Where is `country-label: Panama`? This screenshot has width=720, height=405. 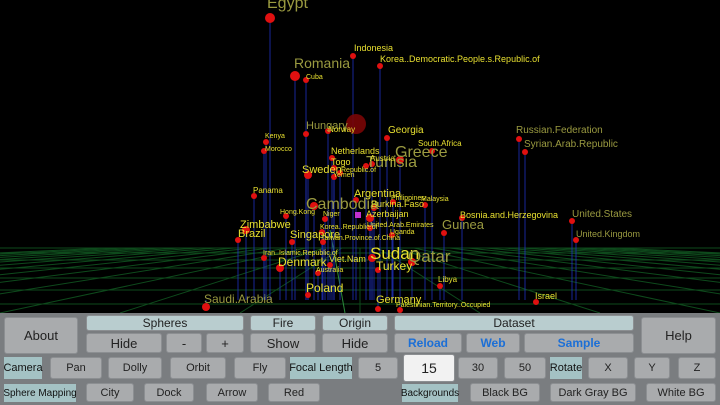
country-label: Panama is located at coordinates (268, 190).